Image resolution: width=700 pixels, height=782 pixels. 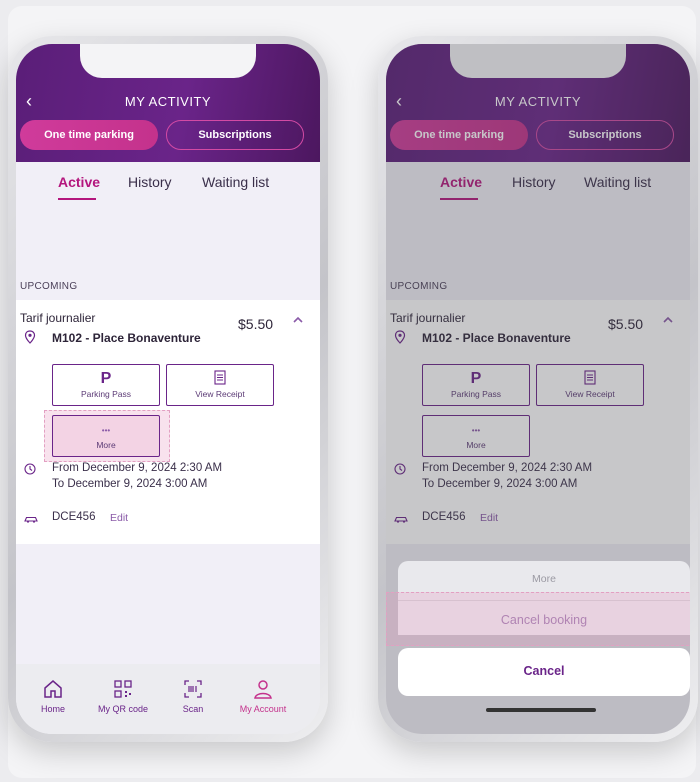 I want to click on parking-p-icon: P, so click(x=106, y=378).